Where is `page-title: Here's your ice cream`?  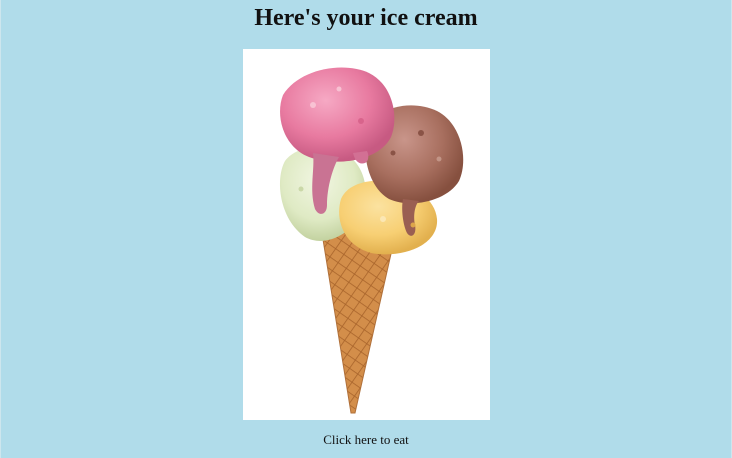 page-title: Here's your ice cream is located at coordinates (366, 18).